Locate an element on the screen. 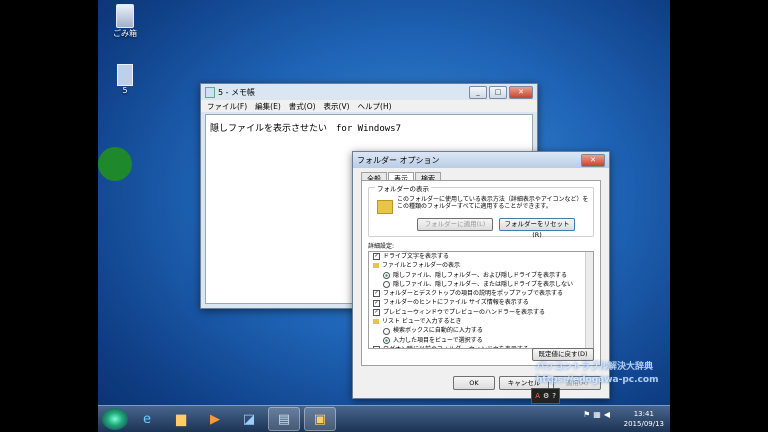 This screenshot has height=432, width=768. recycle-bin-label: ごみ箱 is located at coordinates (125, 33).